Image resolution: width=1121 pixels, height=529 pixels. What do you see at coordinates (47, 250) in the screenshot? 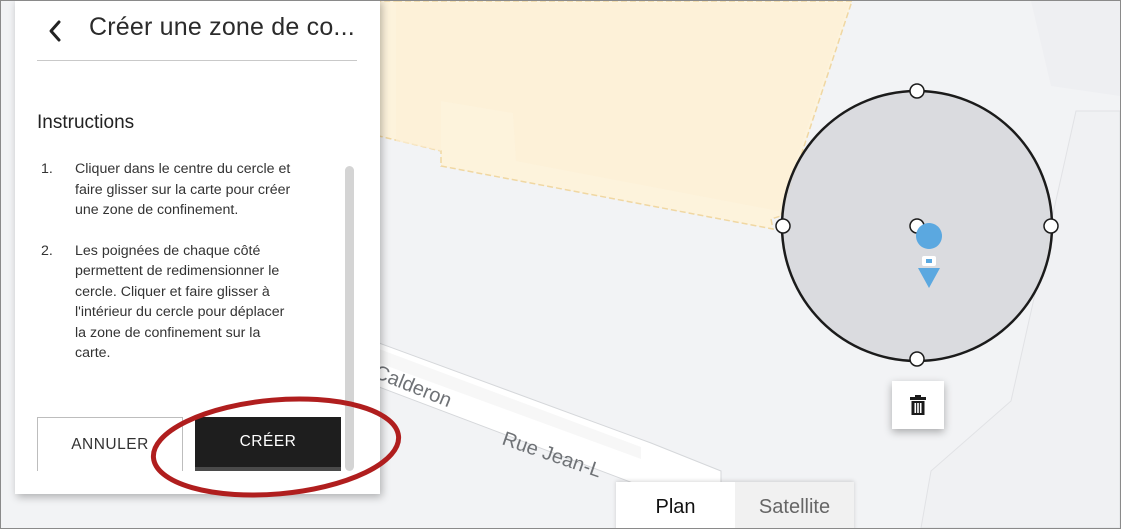
I see `step-number: 2.` at bounding box center [47, 250].